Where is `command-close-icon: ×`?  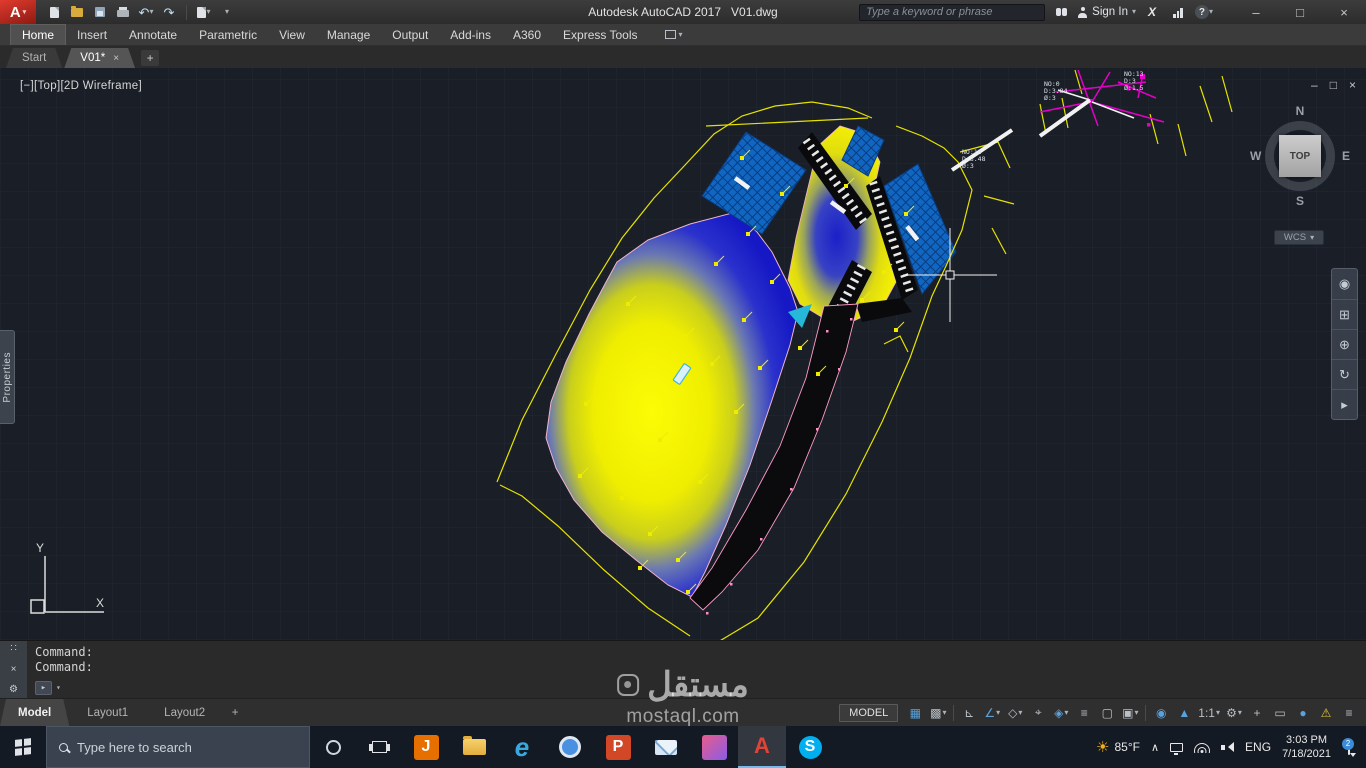 command-close-icon: × is located at coordinates (14, 669).